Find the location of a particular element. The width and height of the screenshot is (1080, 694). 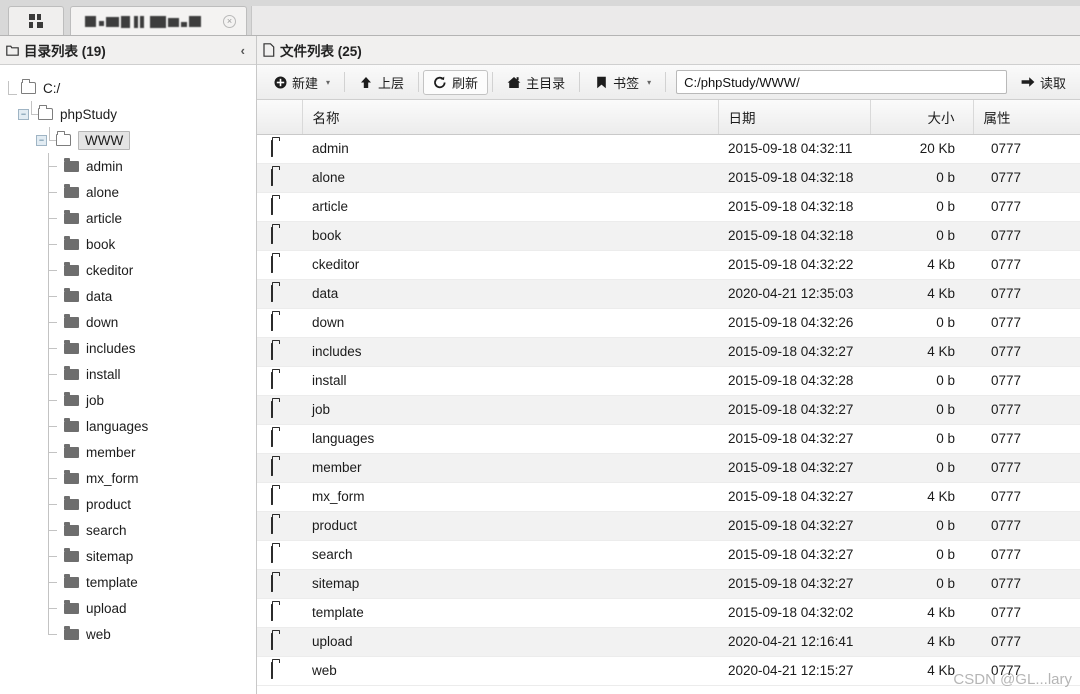

table-row: book 2015-09-18 04:32:18 0 b 0777 is located at coordinates (668, 236).